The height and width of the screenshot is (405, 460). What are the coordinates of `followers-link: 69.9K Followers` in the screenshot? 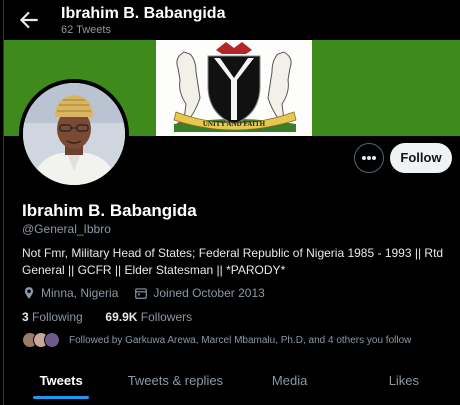 It's located at (148, 317).